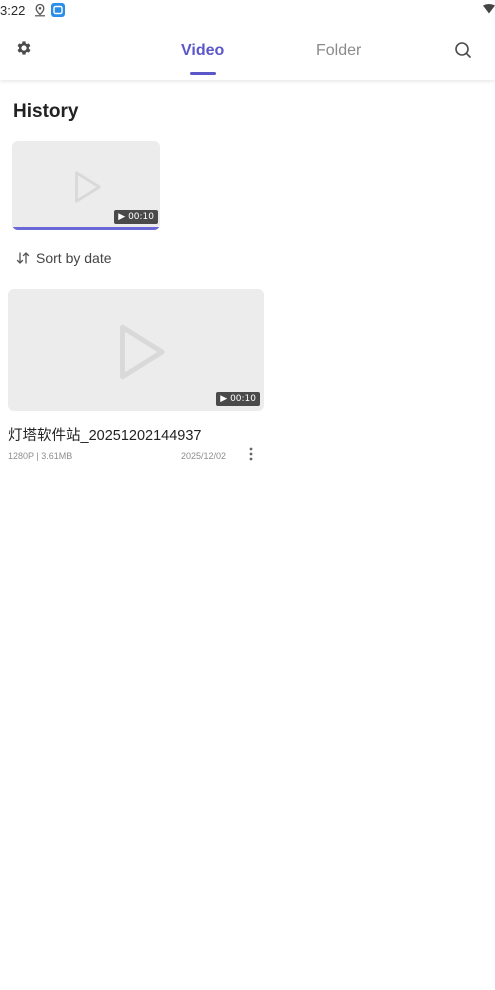 Image resolution: width=495 pixels, height=990 pixels. I want to click on sort-icon, so click(23, 258).